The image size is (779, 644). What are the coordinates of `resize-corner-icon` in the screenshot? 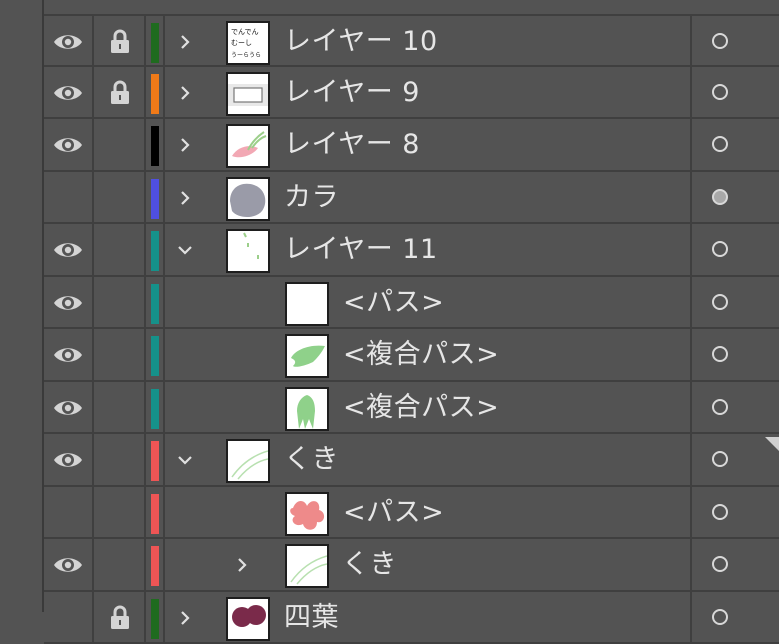 It's located at (772, 444).